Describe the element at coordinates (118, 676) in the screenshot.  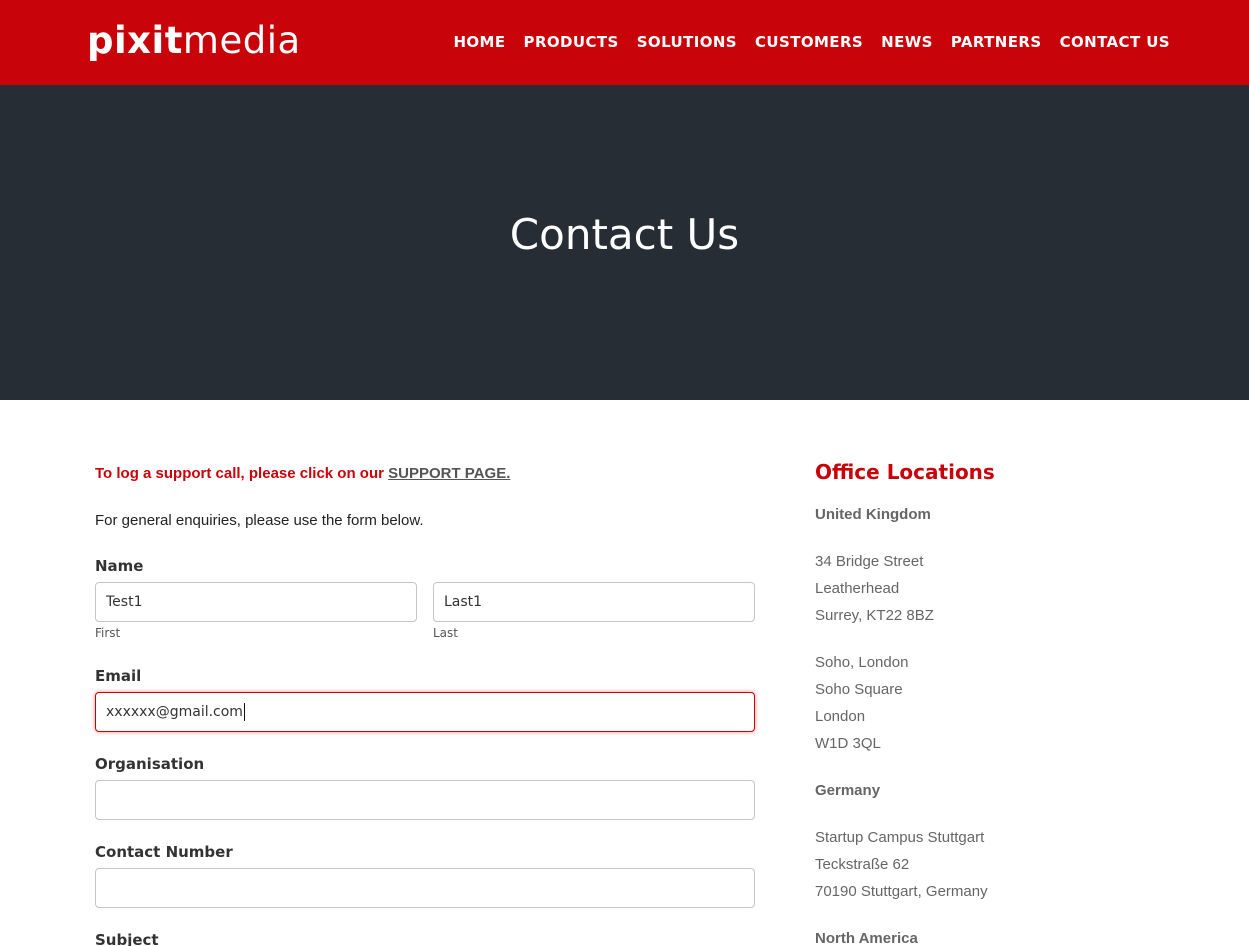
I see `email-label: Email` at that location.